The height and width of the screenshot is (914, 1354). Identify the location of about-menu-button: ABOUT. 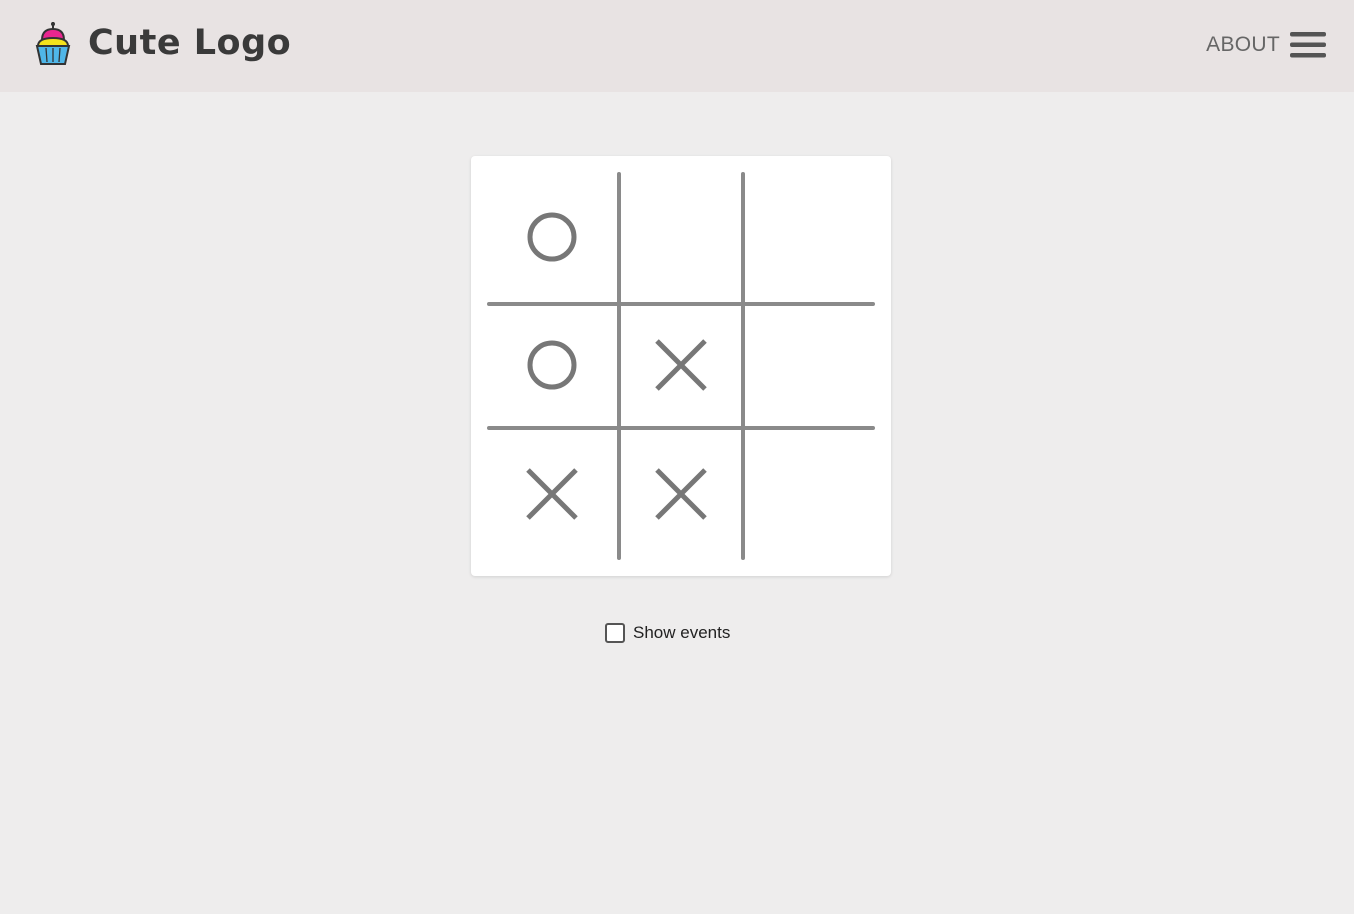
(1266, 45).